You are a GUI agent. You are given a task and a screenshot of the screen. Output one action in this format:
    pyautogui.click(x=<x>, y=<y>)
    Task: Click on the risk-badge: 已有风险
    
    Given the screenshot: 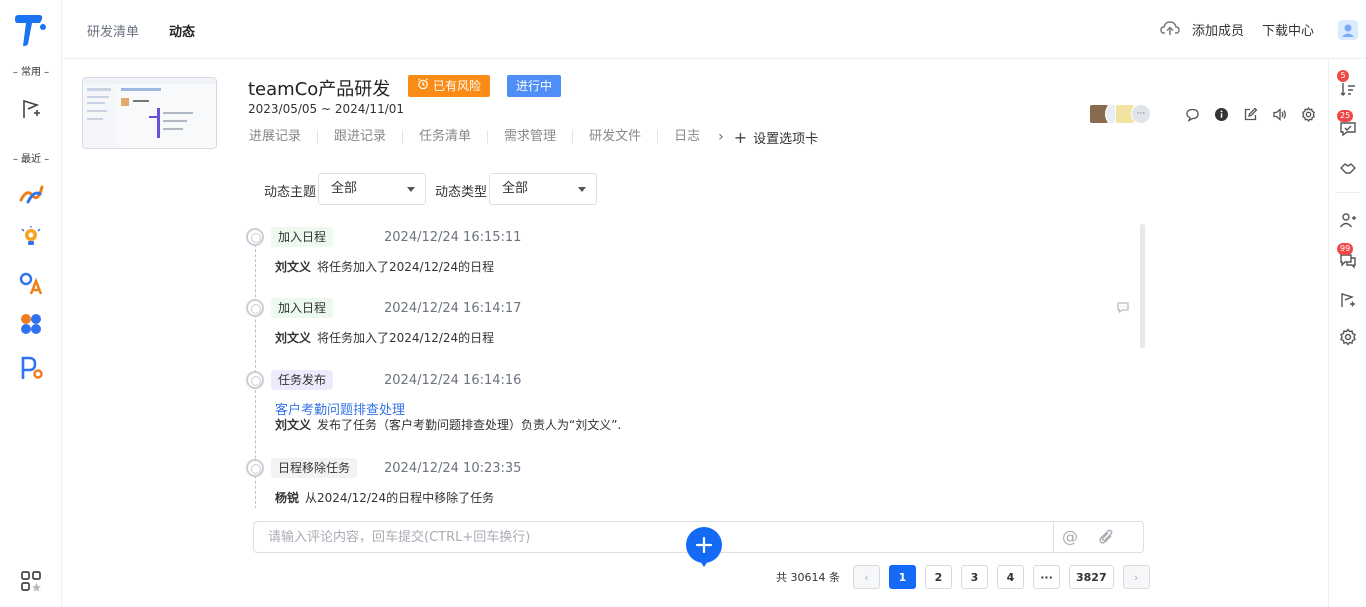 What is the action you would take?
    pyautogui.click(x=449, y=86)
    